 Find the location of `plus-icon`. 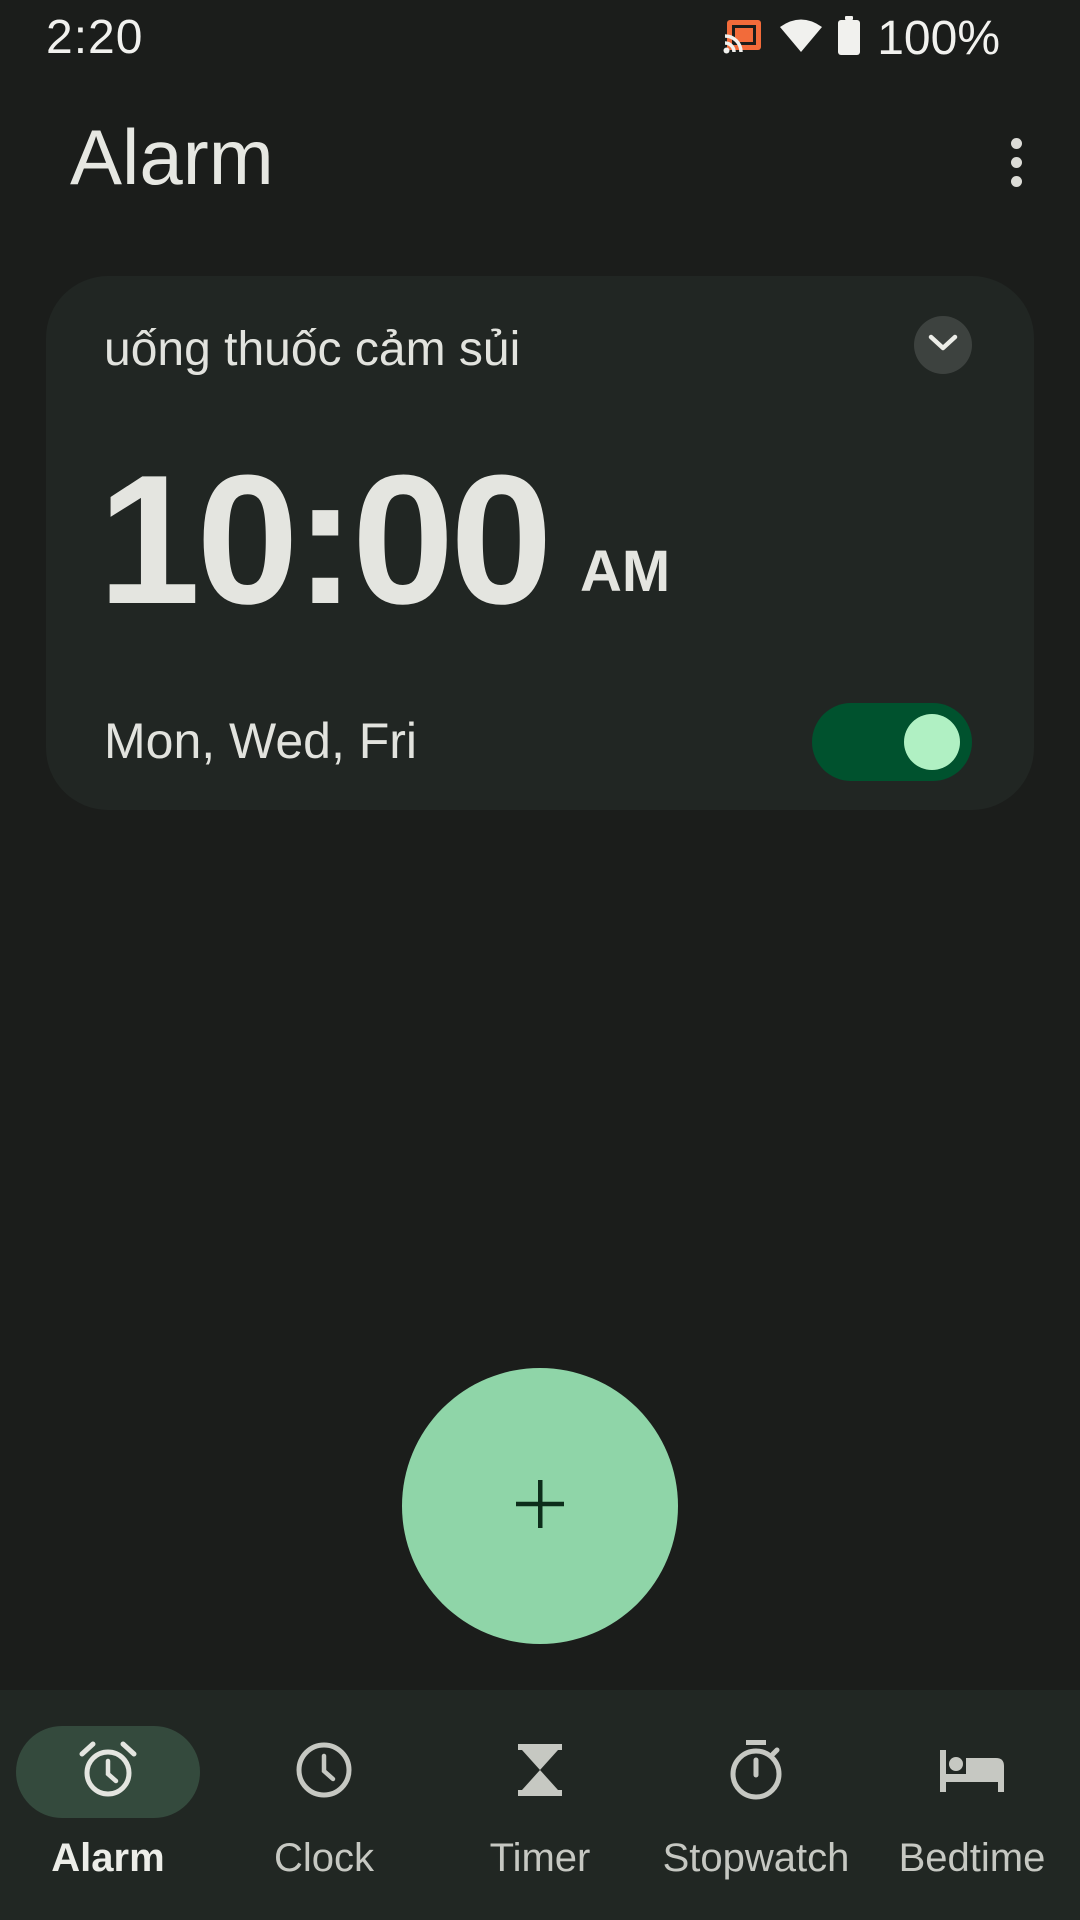

plus-icon is located at coordinates (540, 1506).